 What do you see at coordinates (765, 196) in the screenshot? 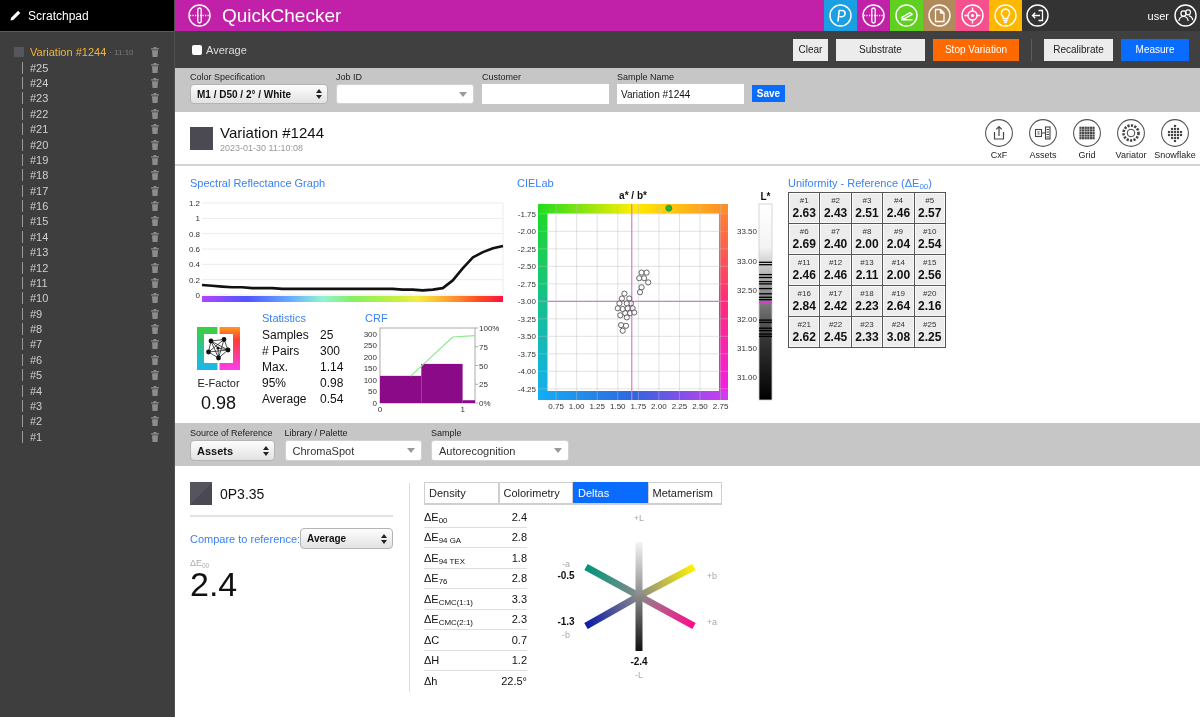
I see `axis-title: L*` at bounding box center [765, 196].